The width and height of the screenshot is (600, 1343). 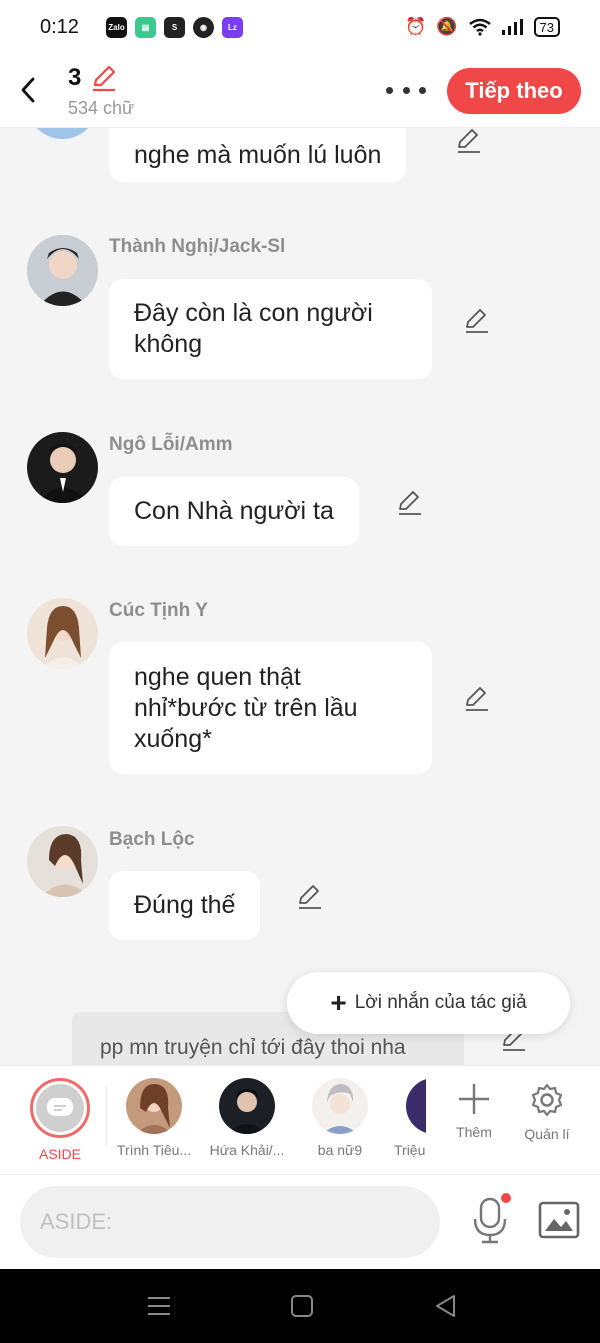 What do you see at coordinates (514, 91) in the screenshot?
I see `next-button: Tiếp theo` at bounding box center [514, 91].